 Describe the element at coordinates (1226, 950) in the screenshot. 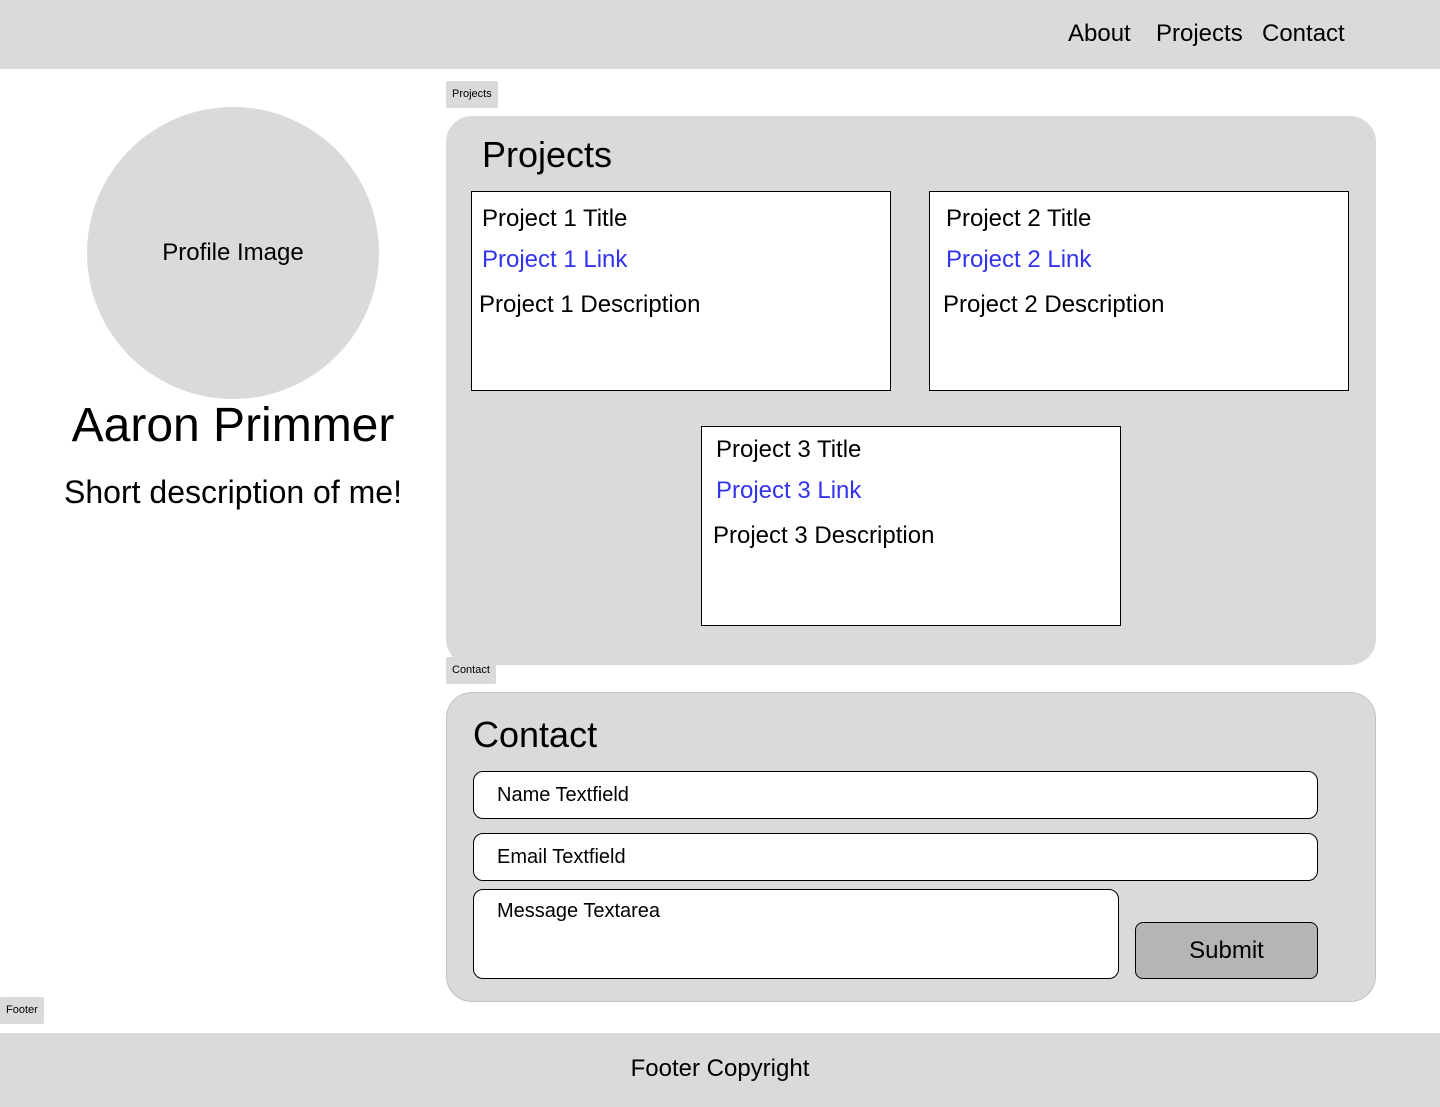

I see `submit-button: Submit` at that location.